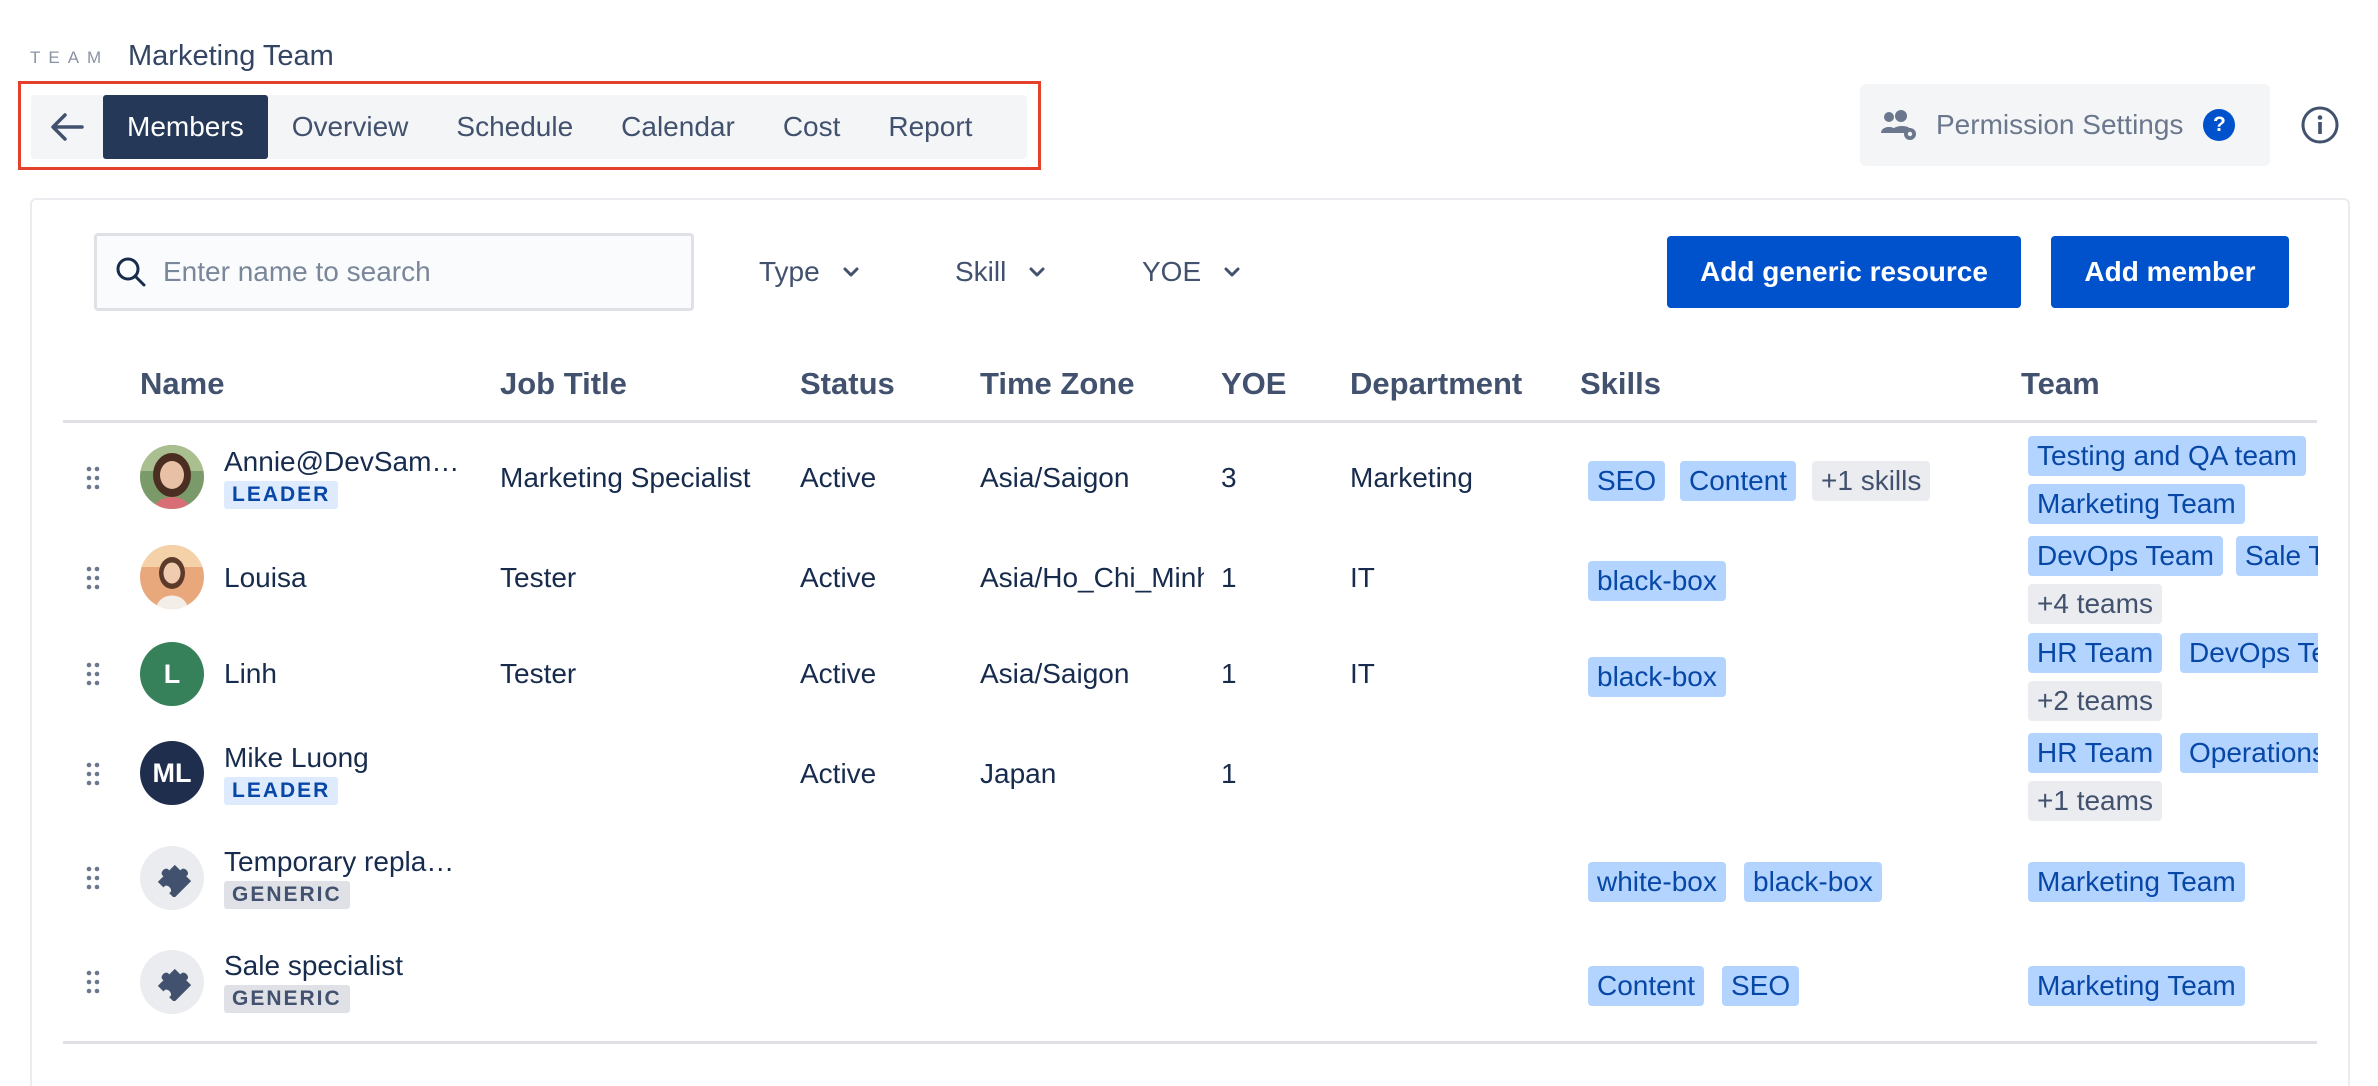 The height and width of the screenshot is (1086, 2378). What do you see at coordinates (514, 127) in the screenshot?
I see `tab-schedule: Schedule` at bounding box center [514, 127].